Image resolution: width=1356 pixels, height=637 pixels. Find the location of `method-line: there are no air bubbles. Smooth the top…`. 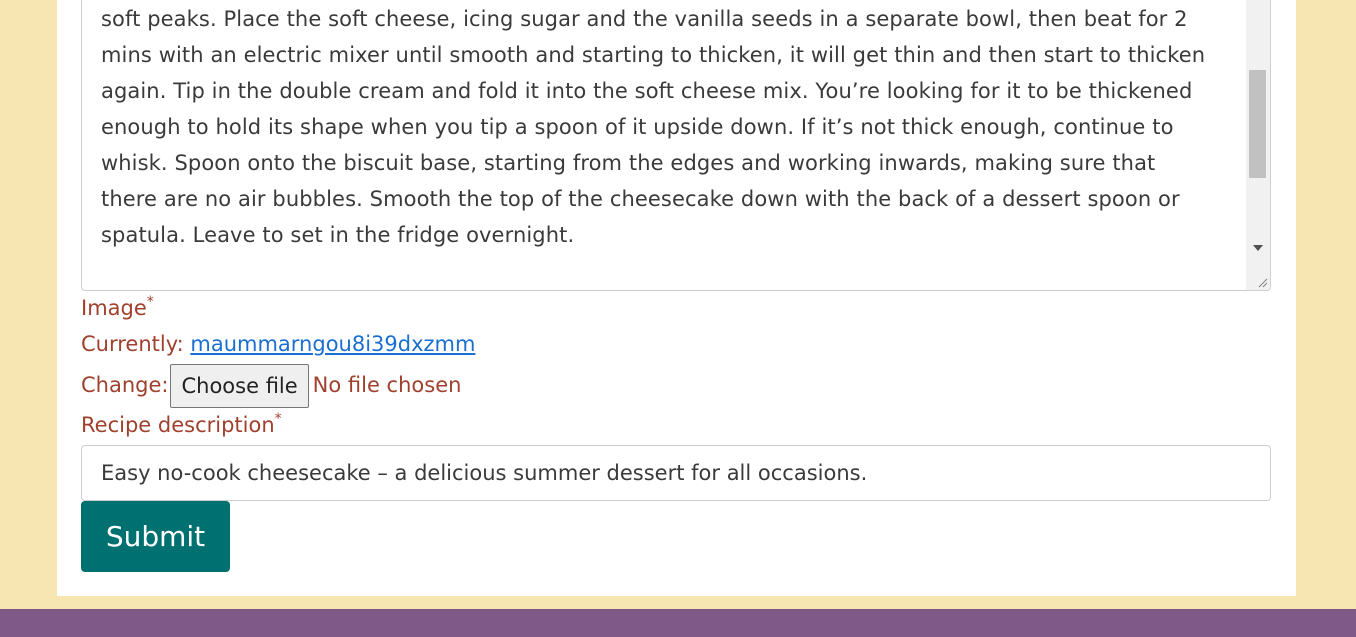

method-line: there are no air bubbles. Smooth the top… is located at coordinates (640, 199).